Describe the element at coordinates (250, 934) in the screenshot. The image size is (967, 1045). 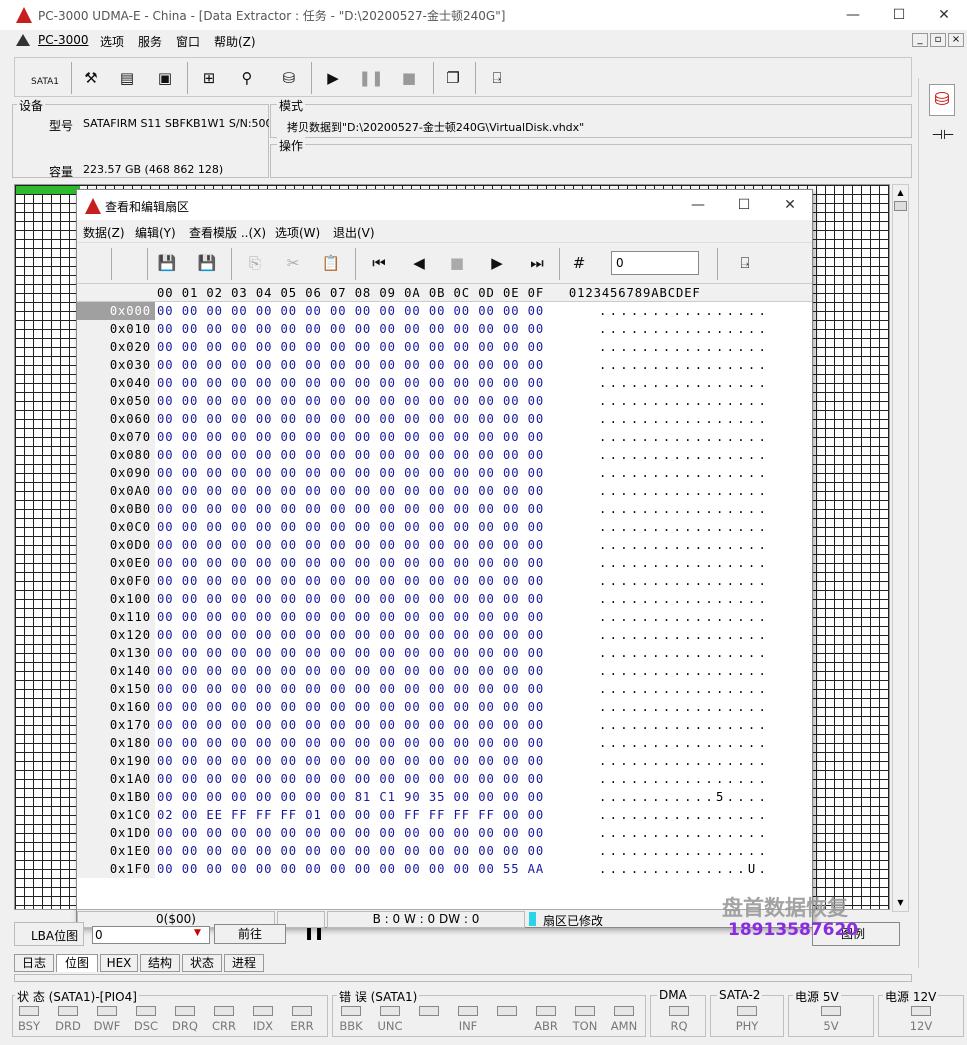
I see `lba-forward-button: 前往` at that location.